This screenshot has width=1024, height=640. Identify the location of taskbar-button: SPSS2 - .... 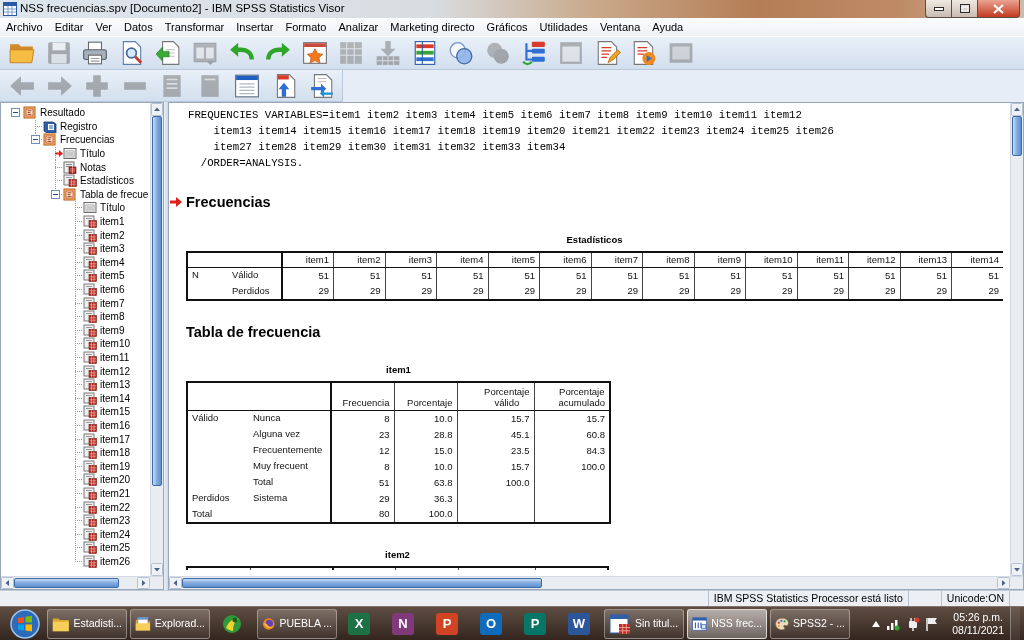
(810, 623).